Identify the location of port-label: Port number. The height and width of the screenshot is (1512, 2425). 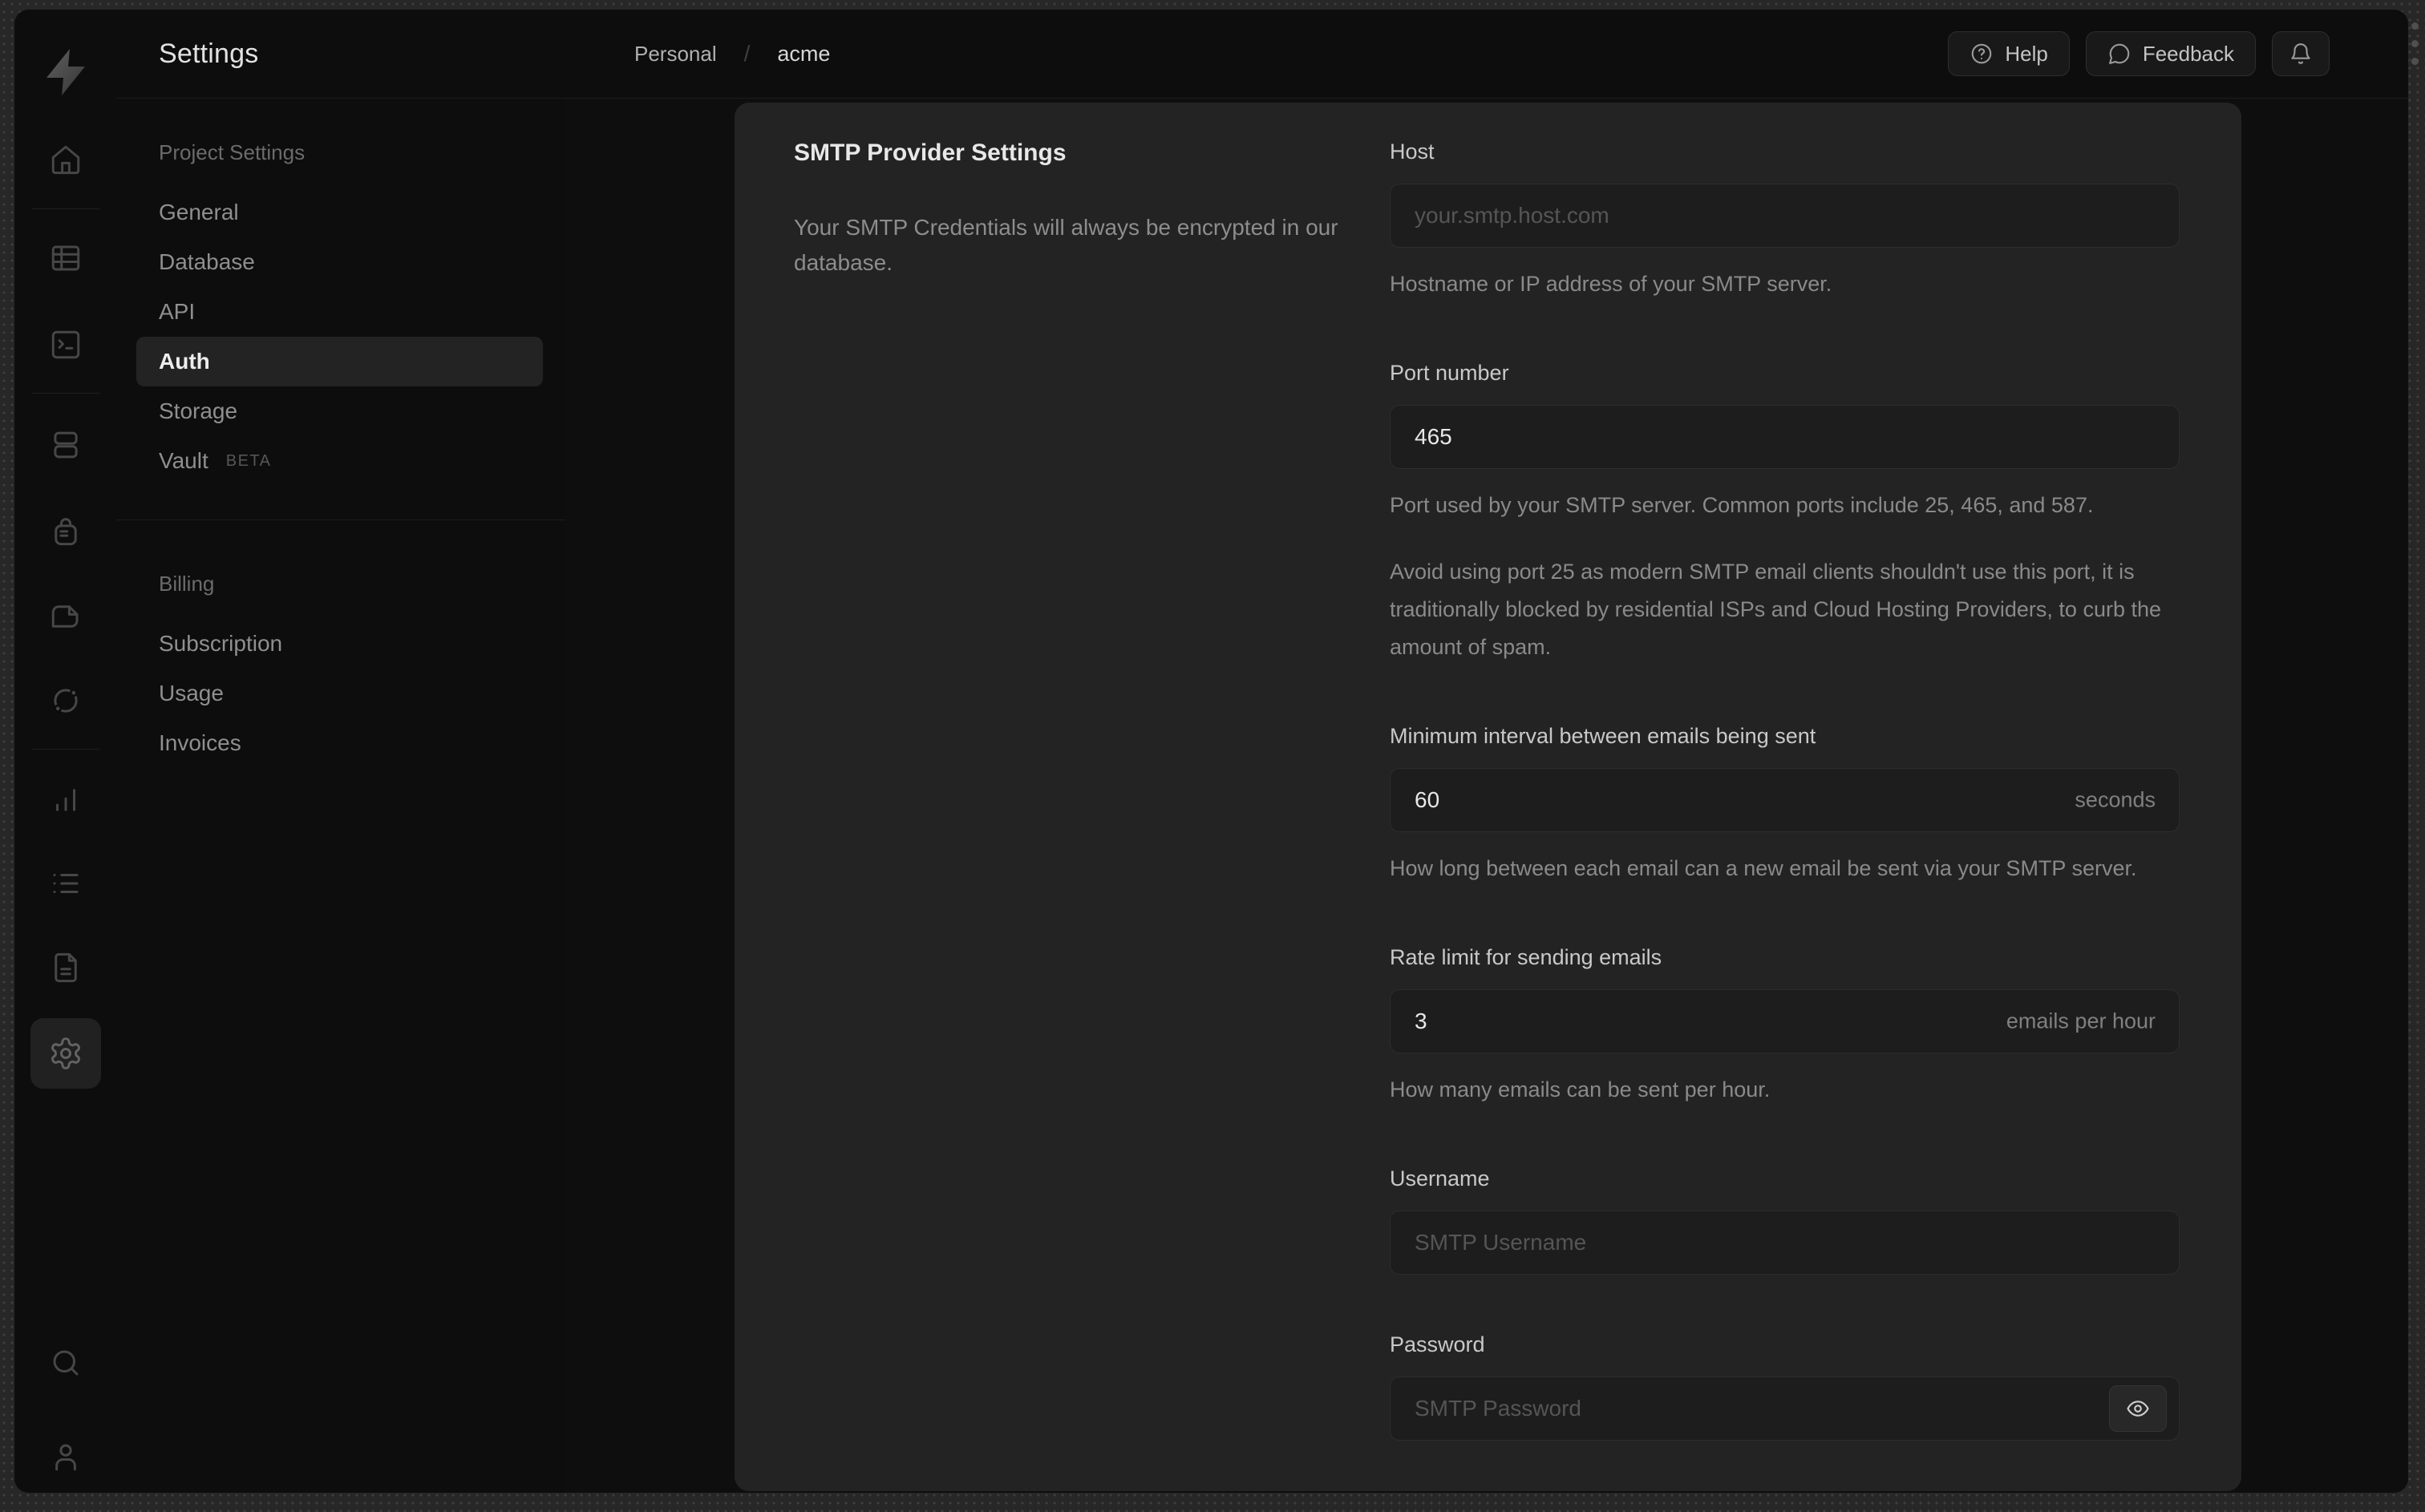
(1449, 373).